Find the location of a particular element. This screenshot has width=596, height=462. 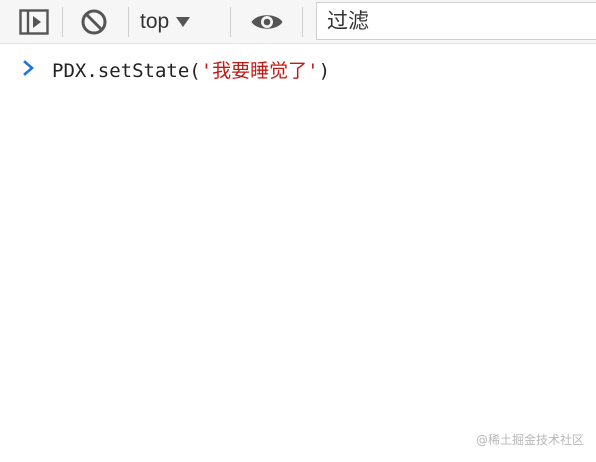

create-live-expression-button is located at coordinates (267, 22).